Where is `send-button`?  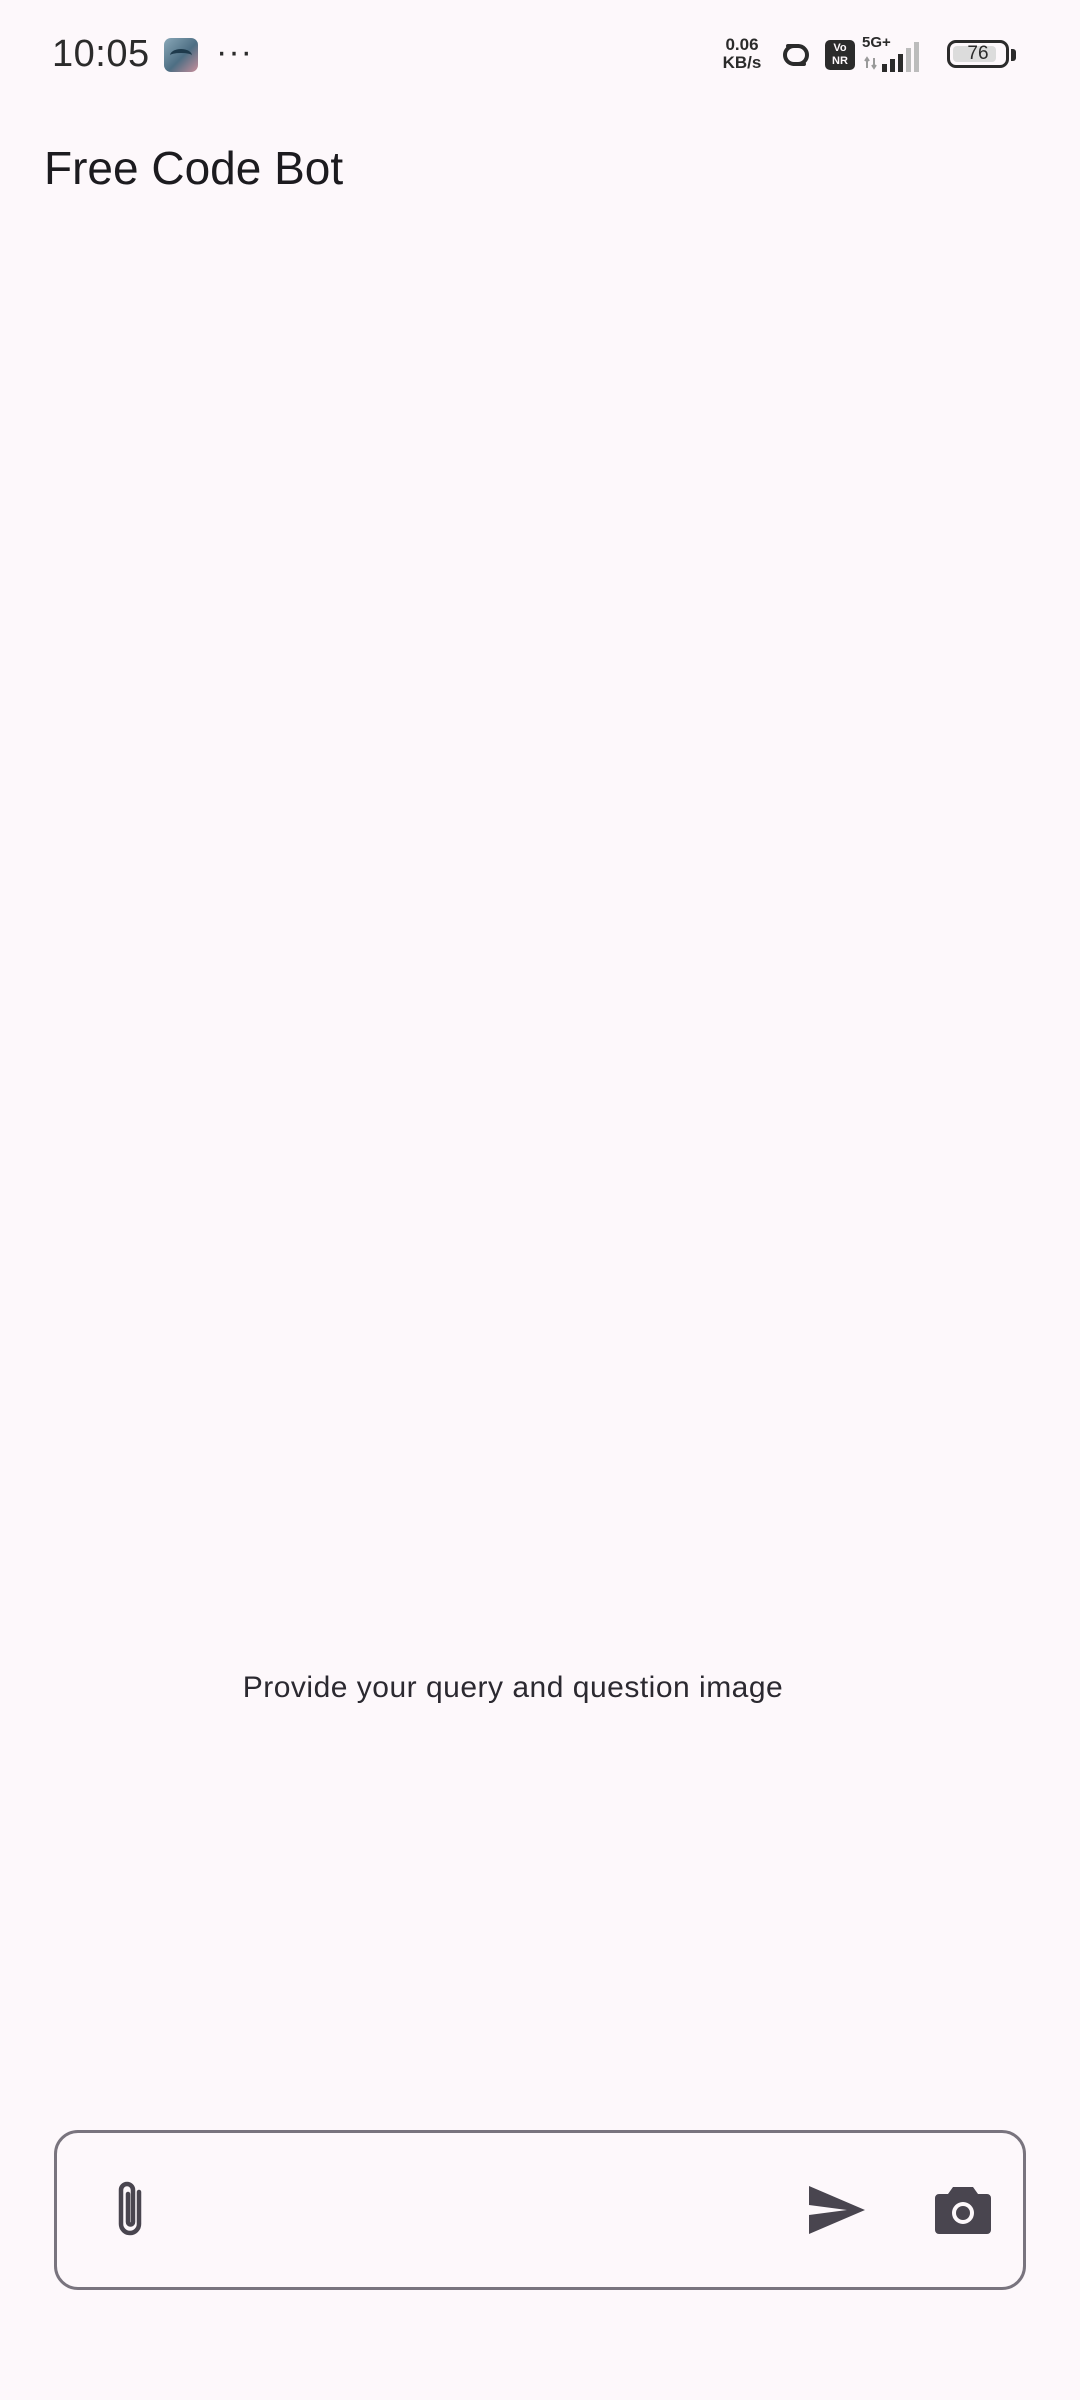 send-button is located at coordinates (837, 2210).